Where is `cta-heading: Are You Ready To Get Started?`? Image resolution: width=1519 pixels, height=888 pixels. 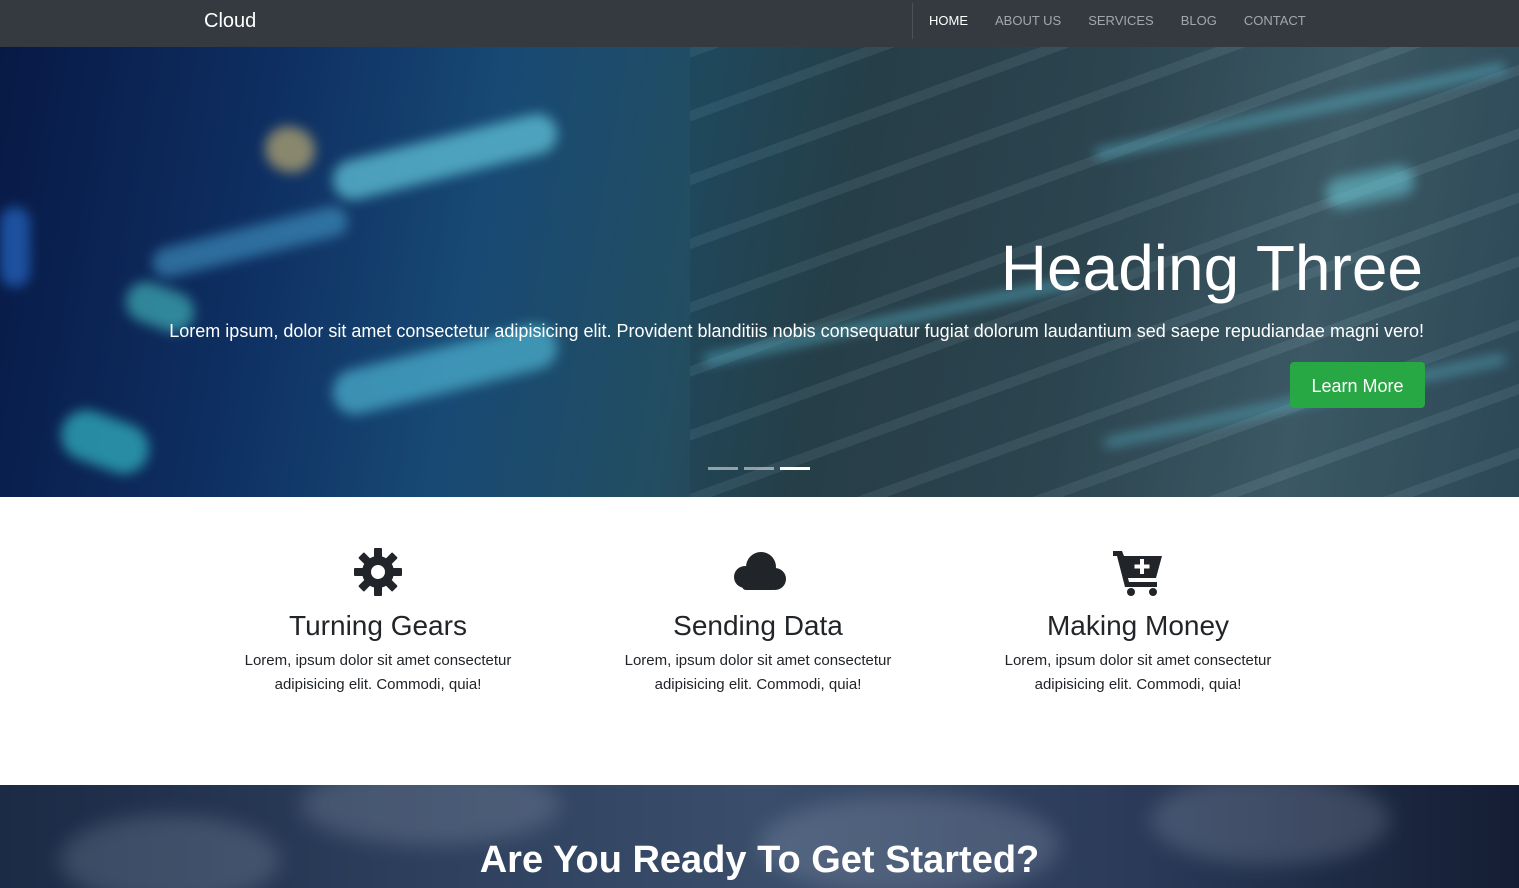
cta-heading: Are You Ready To Get Started? is located at coordinates (759, 860).